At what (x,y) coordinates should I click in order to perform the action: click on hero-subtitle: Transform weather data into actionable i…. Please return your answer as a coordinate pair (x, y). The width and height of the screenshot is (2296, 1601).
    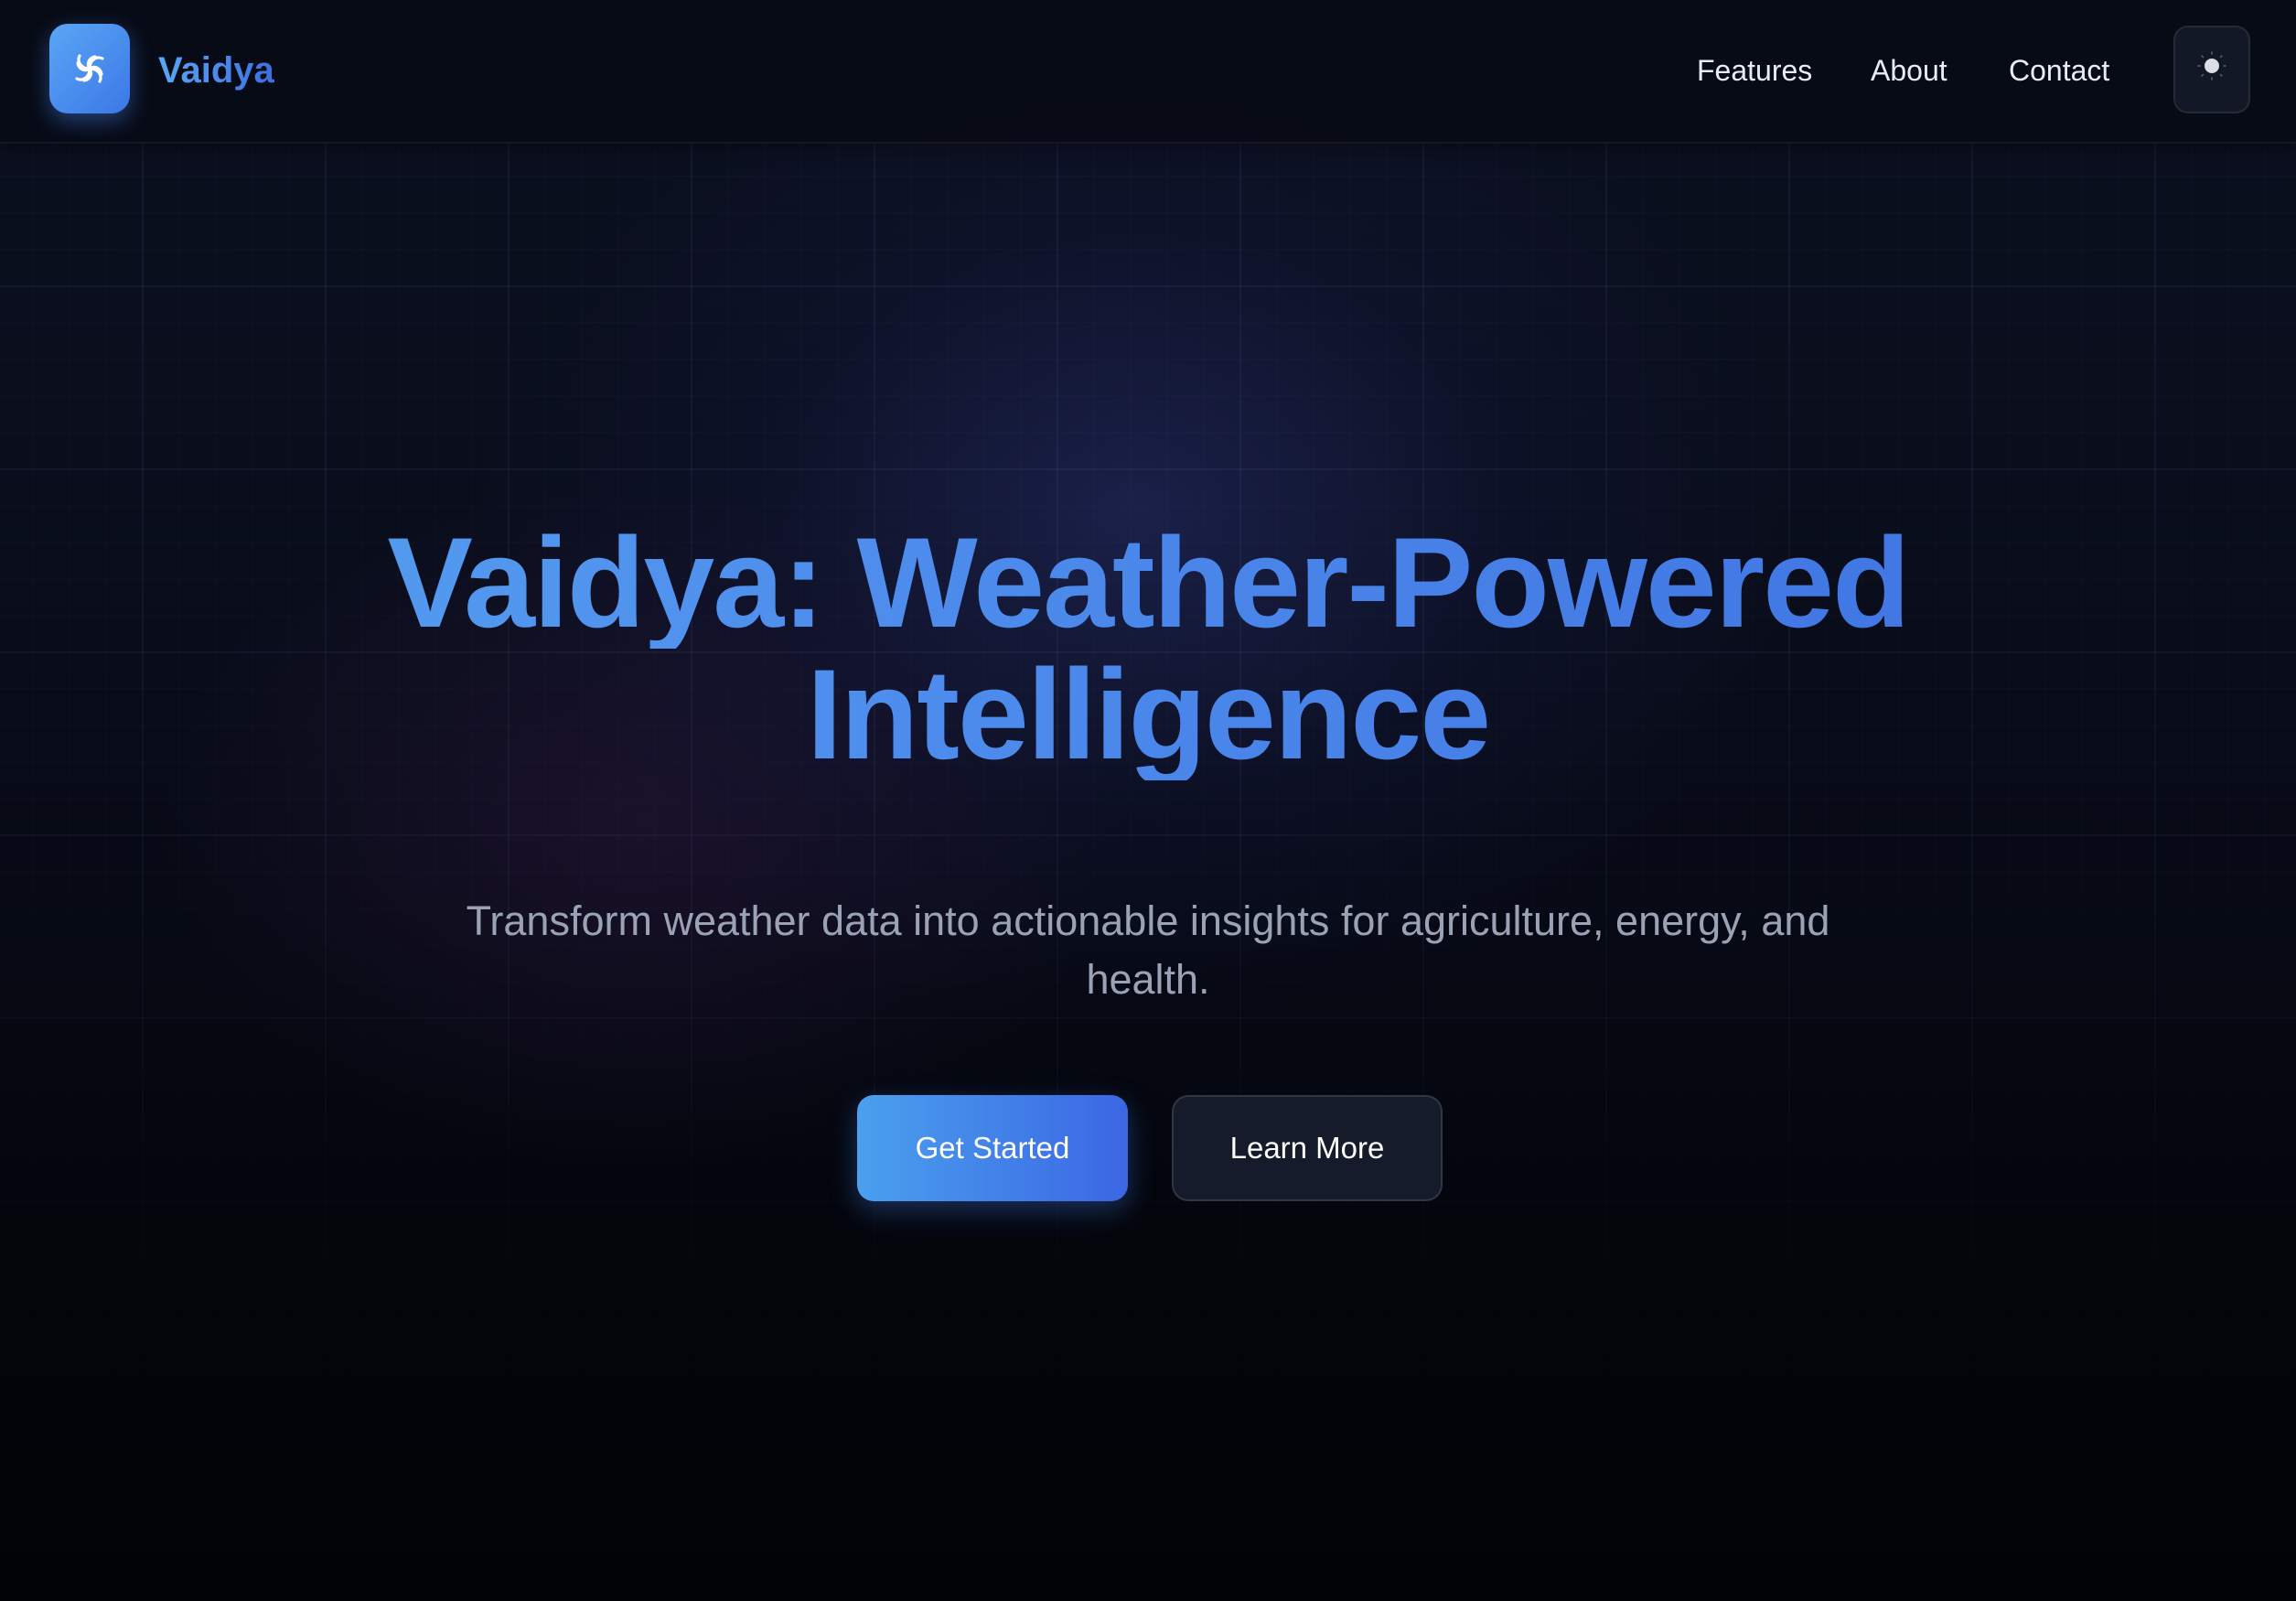
    Looking at the image, I should click on (1148, 950).